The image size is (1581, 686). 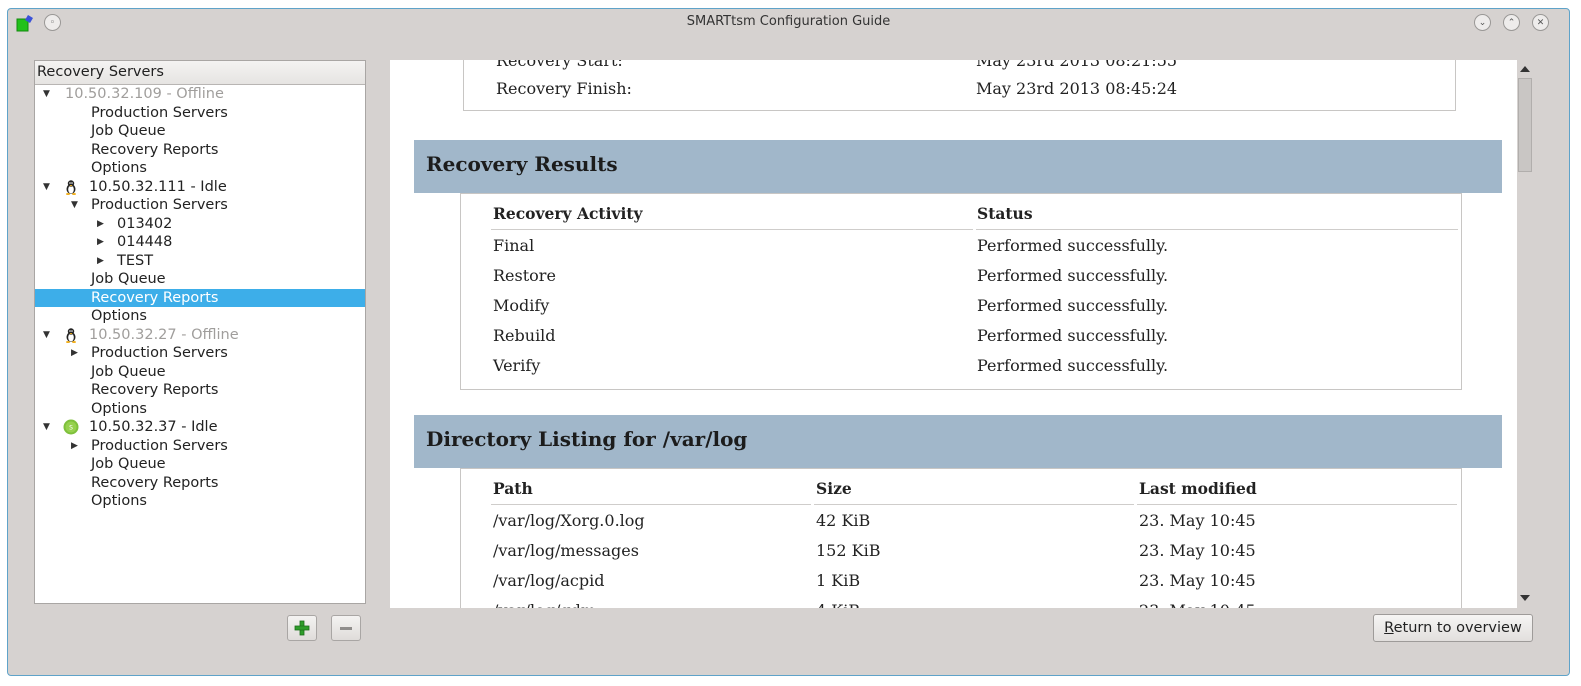 I want to click on return-mnemonic: R, so click(x=1389, y=628).